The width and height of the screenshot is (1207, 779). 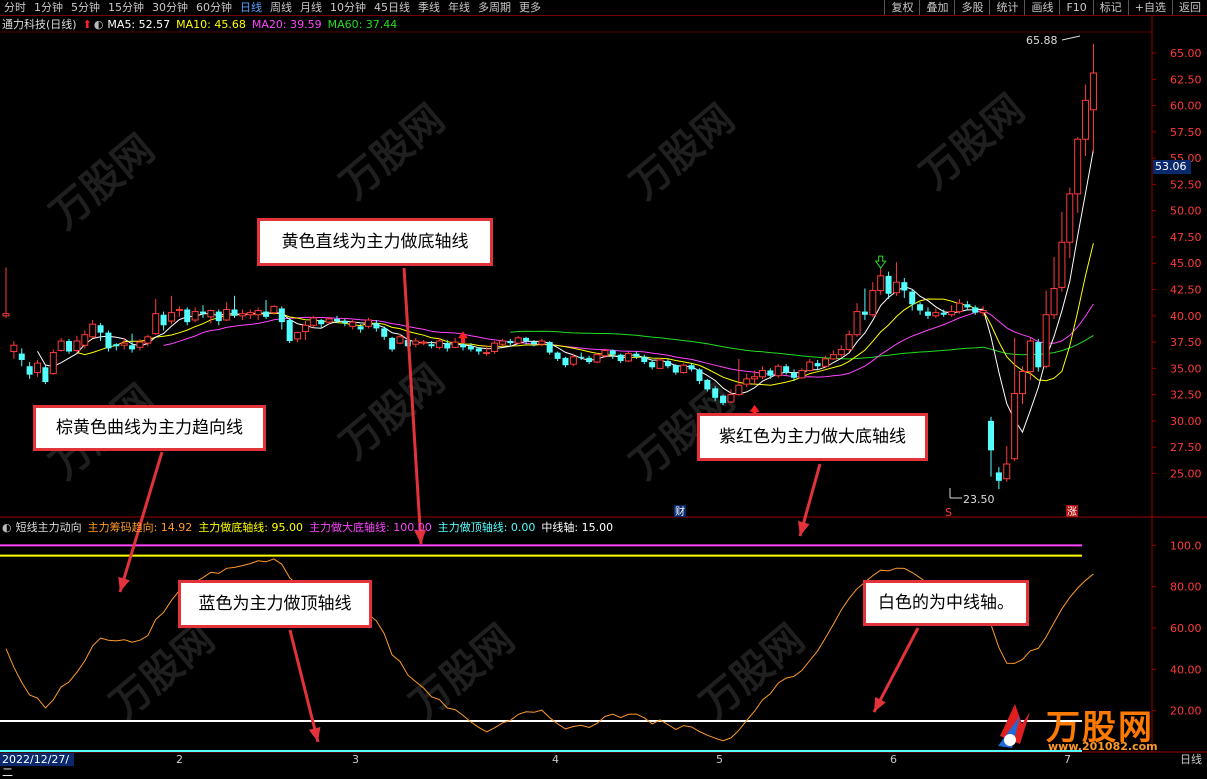 I want to click on x-axis-label: 6, so click(x=893, y=759).